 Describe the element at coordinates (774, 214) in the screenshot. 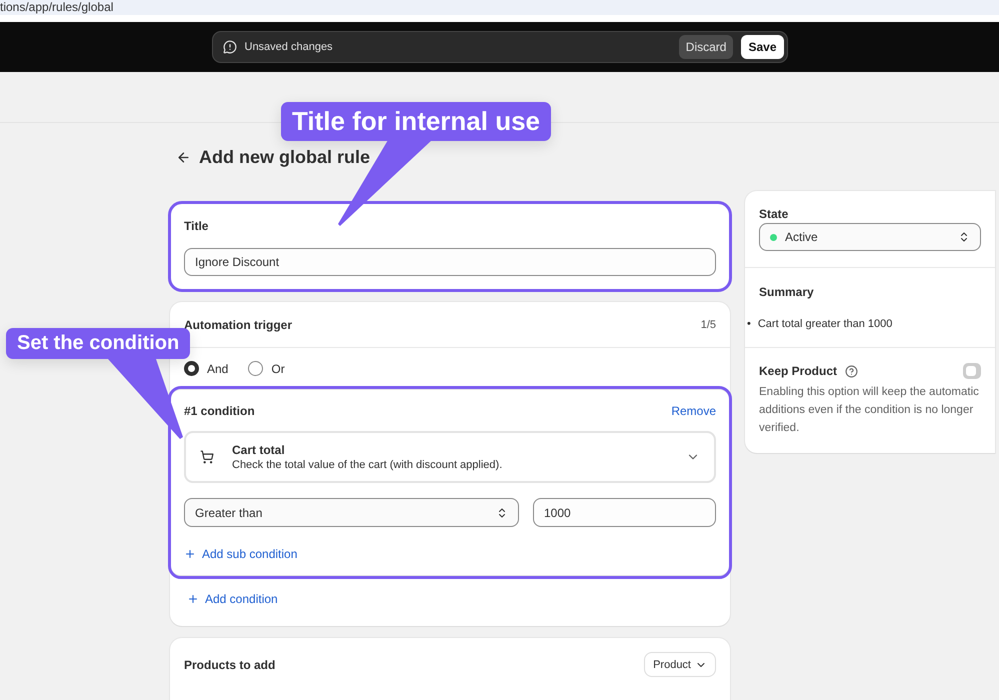

I see `state-label: State` at that location.